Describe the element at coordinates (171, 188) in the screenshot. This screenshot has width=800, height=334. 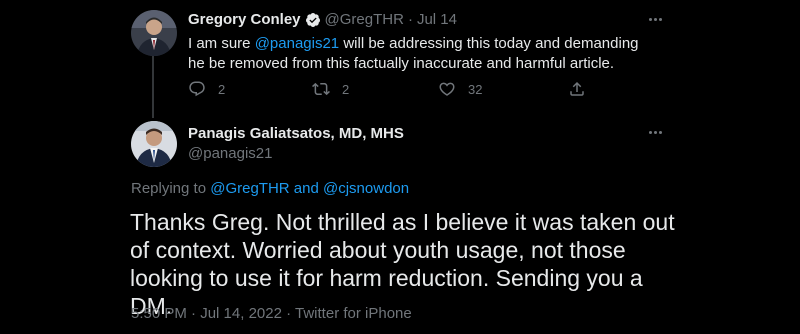
I see `replying-label: Replying to` at that location.